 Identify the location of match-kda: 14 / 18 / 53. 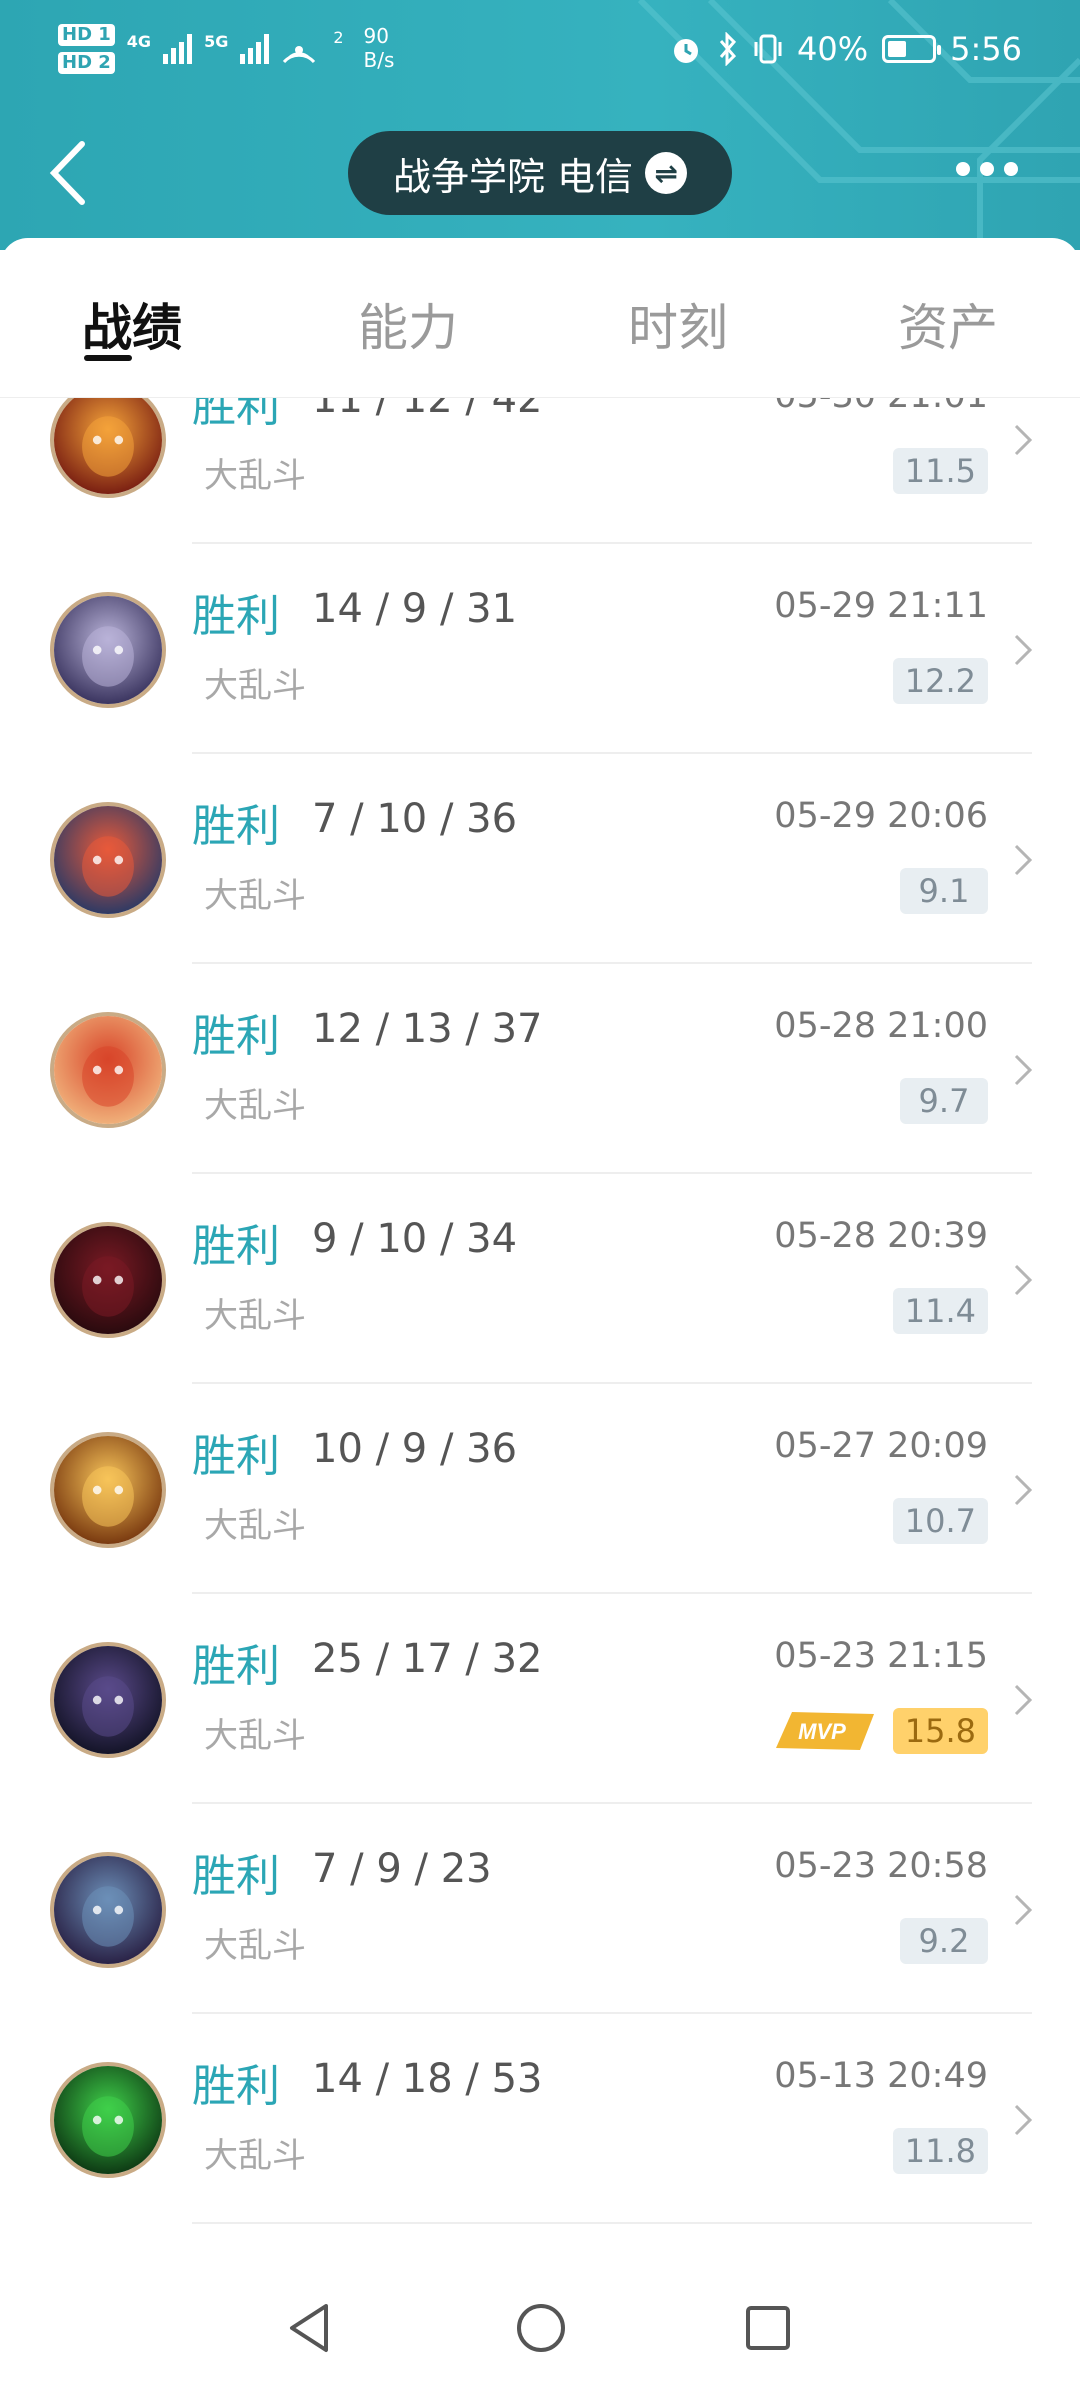
(427, 2079).